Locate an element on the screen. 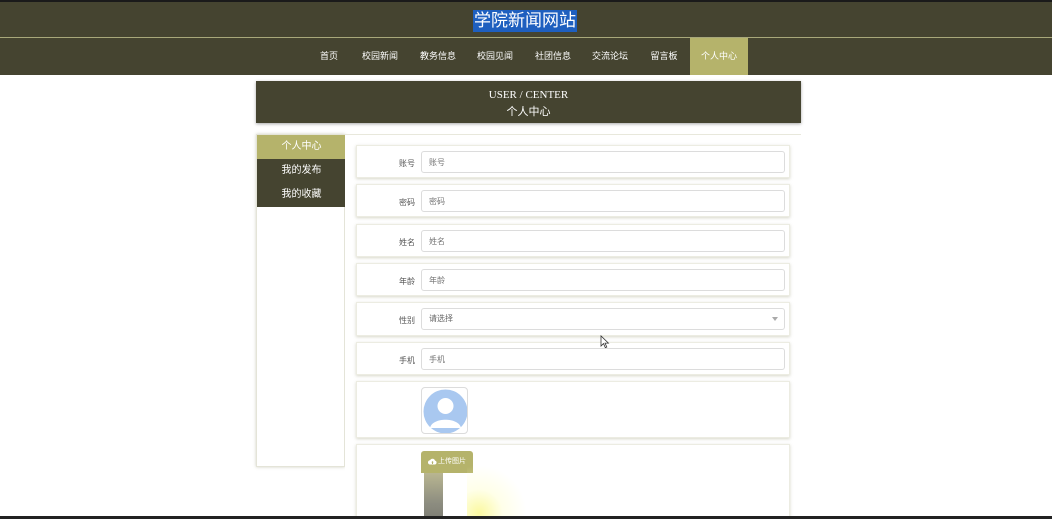 The width and height of the screenshot is (1052, 519). name-label: 姓名 is located at coordinates (407, 242).